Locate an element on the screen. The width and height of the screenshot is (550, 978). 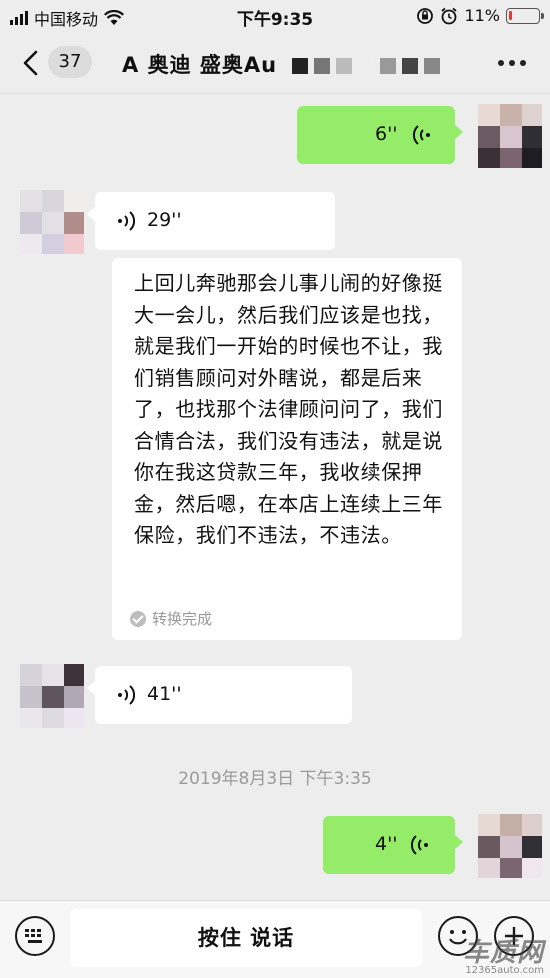
site-watermark: 车质网 12365auto.com is located at coordinates (503, 954).